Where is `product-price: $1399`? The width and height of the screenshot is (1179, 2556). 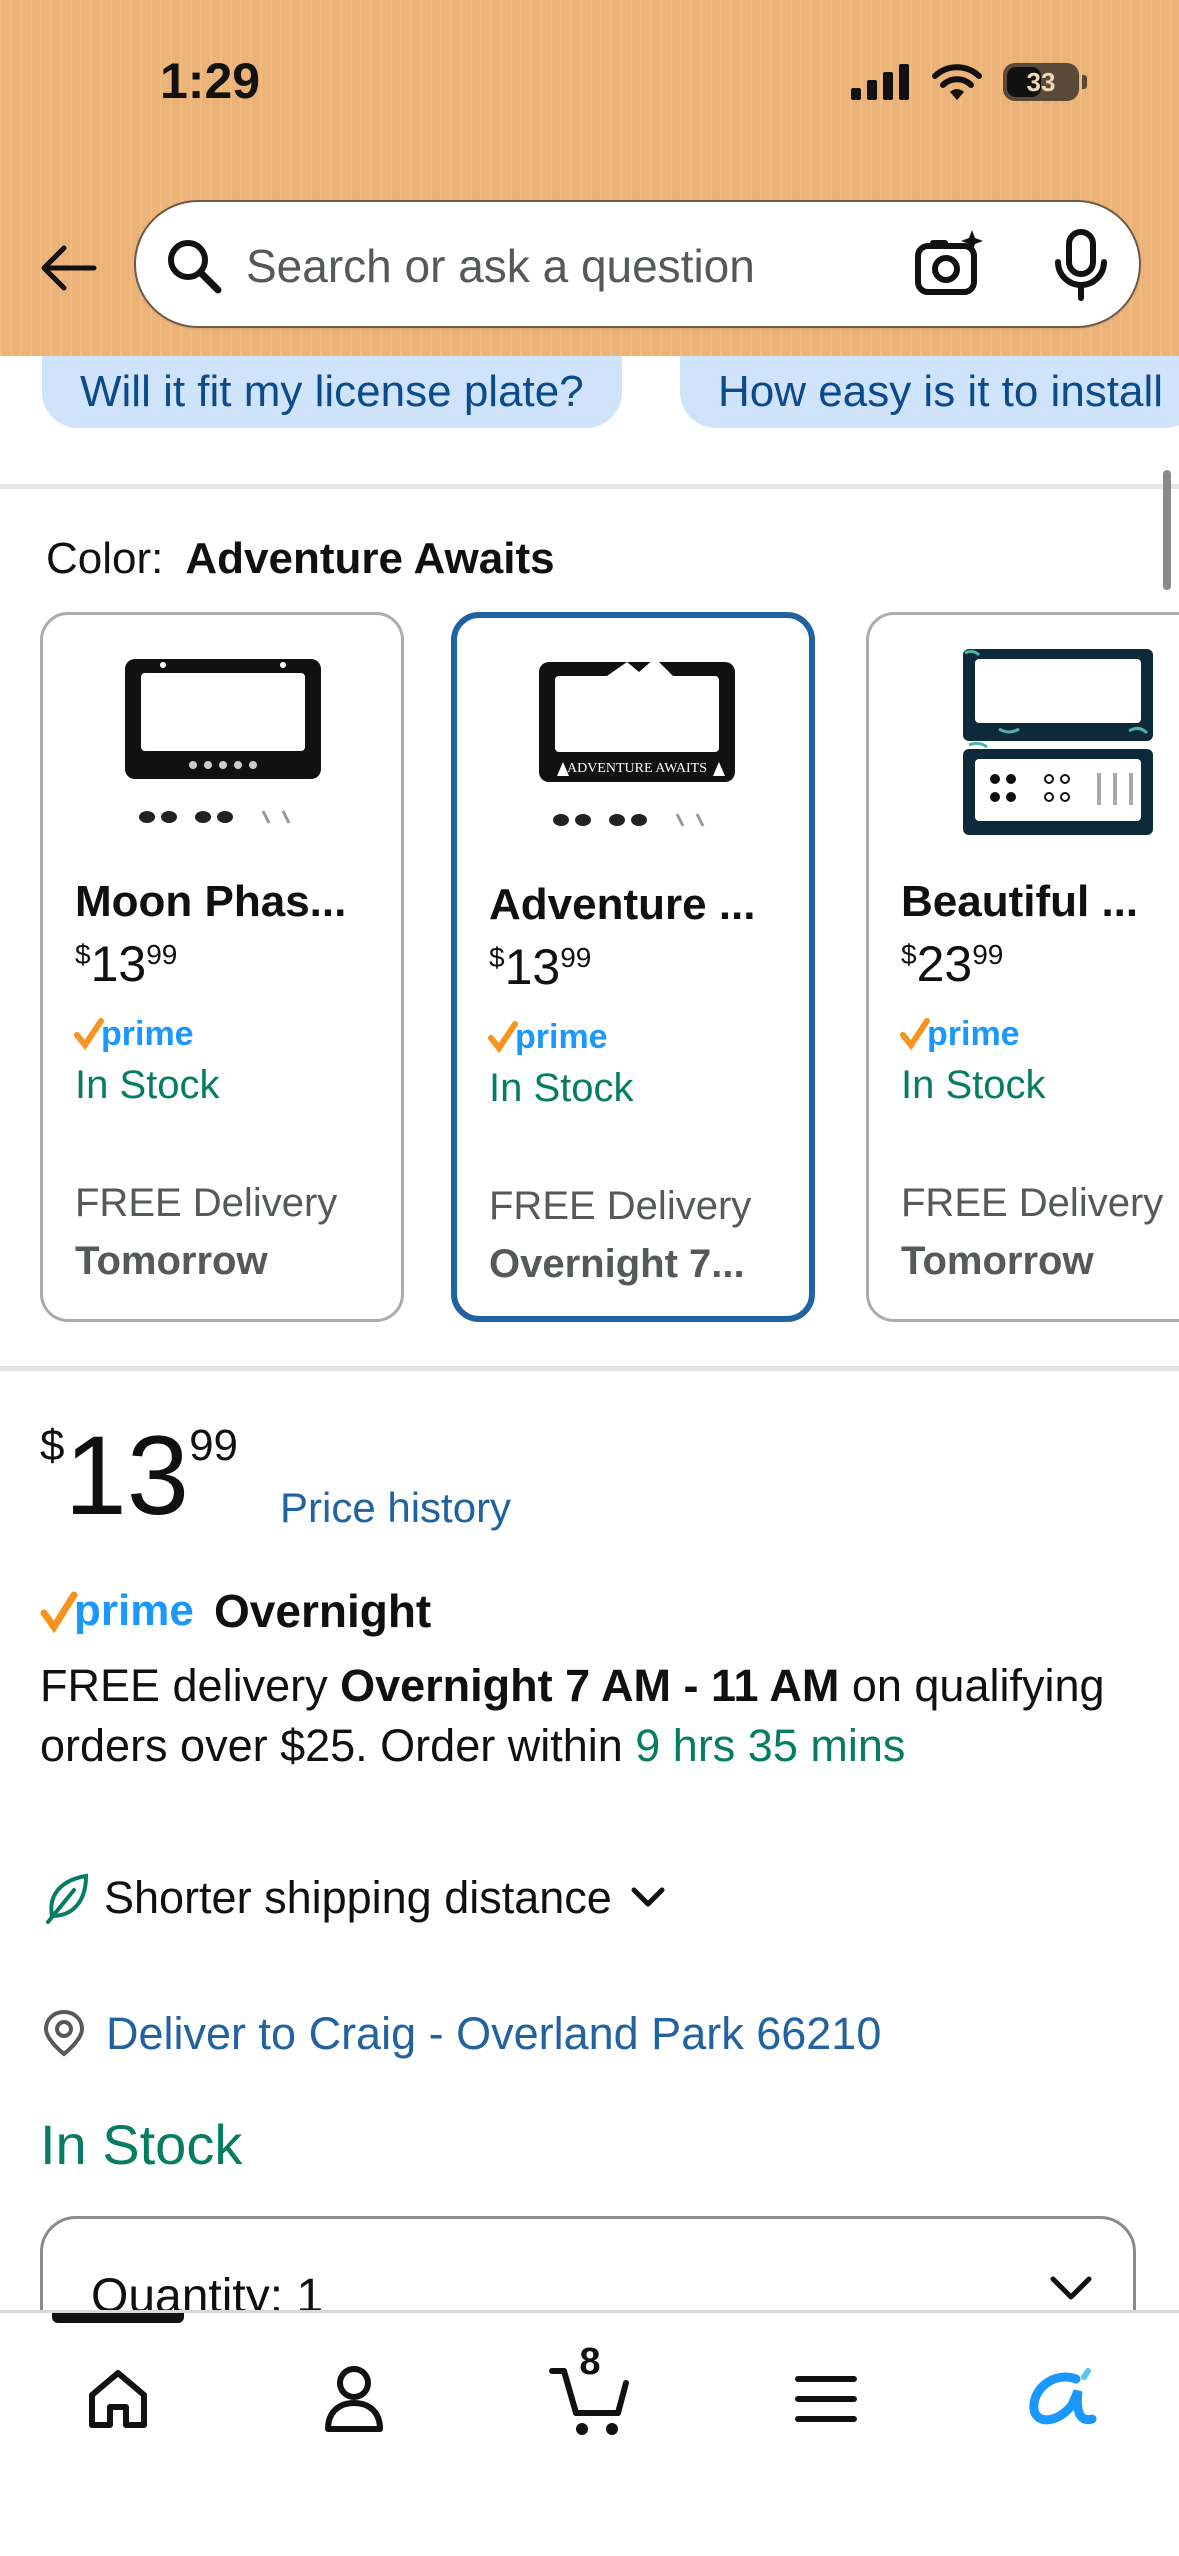 product-price: $1399 is located at coordinates (139, 1475).